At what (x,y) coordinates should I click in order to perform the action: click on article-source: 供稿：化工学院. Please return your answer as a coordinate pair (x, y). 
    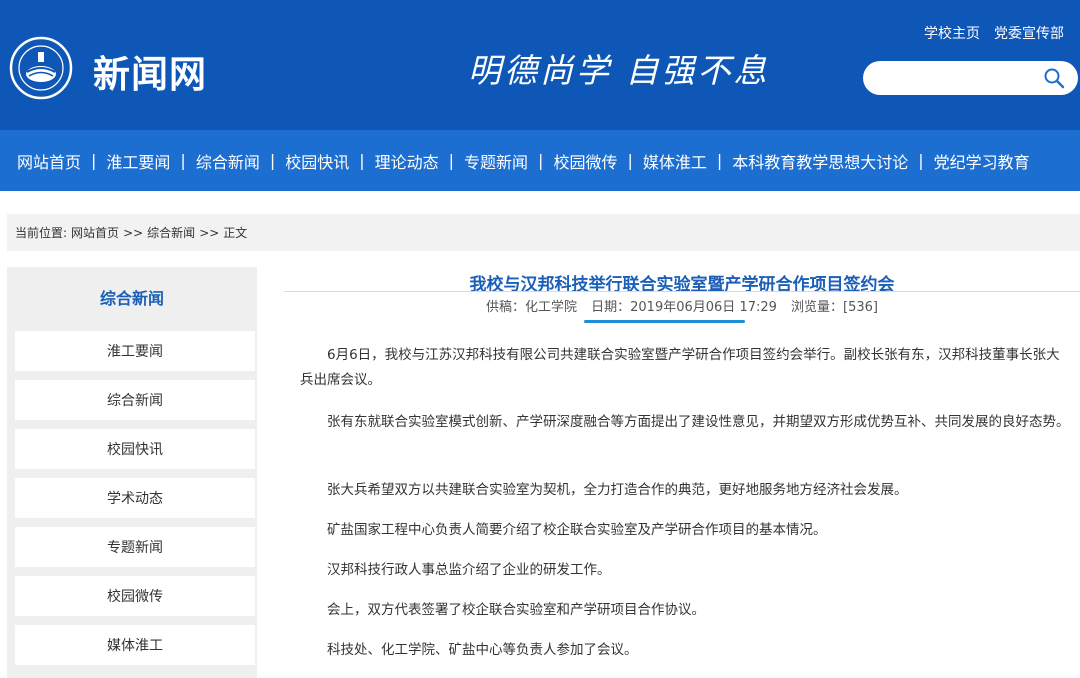
    Looking at the image, I should click on (531, 307).